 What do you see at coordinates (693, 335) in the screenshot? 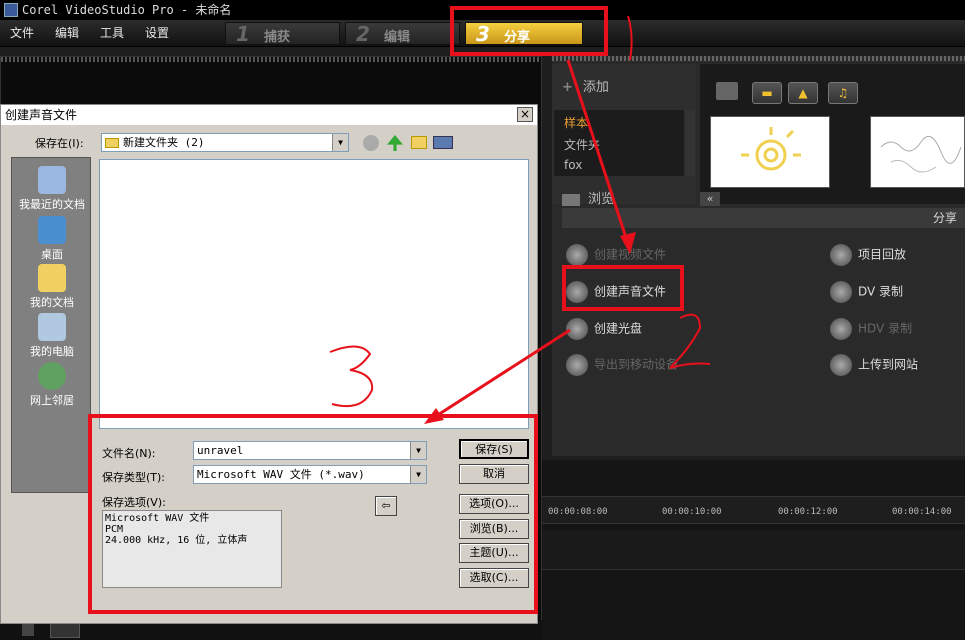
I see `annotation-2: 2` at bounding box center [693, 335].